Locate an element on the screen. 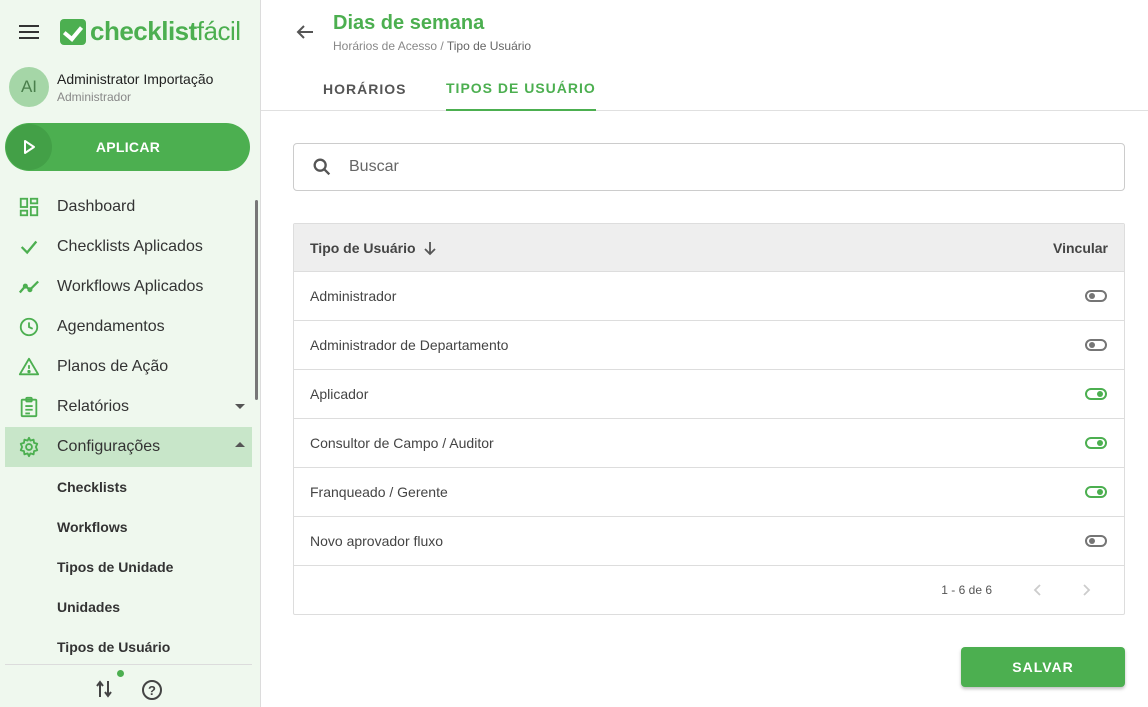  sidebar-item-relatorios: Relatórios is located at coordinates (128, 407).